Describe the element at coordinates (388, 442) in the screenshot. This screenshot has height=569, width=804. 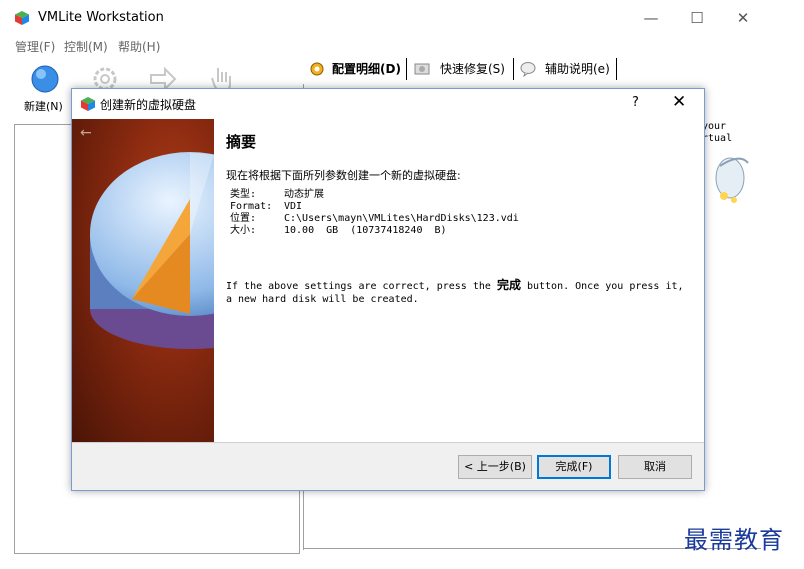
I see `dialog-button-separator` at that location.